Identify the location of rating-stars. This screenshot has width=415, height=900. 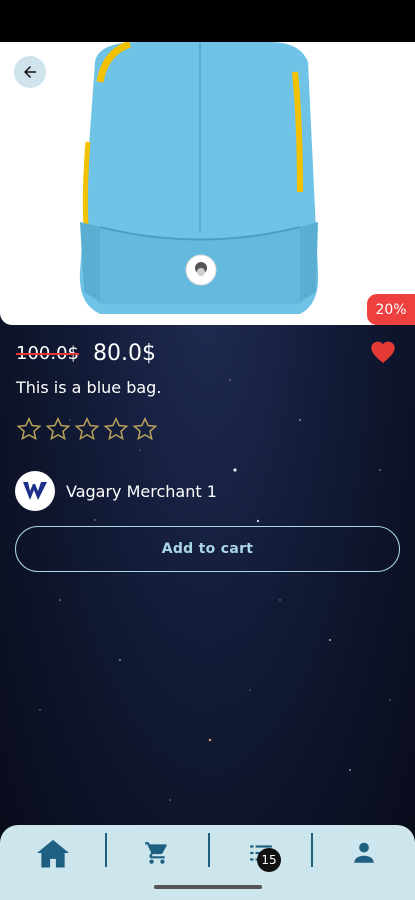
(87, 429).